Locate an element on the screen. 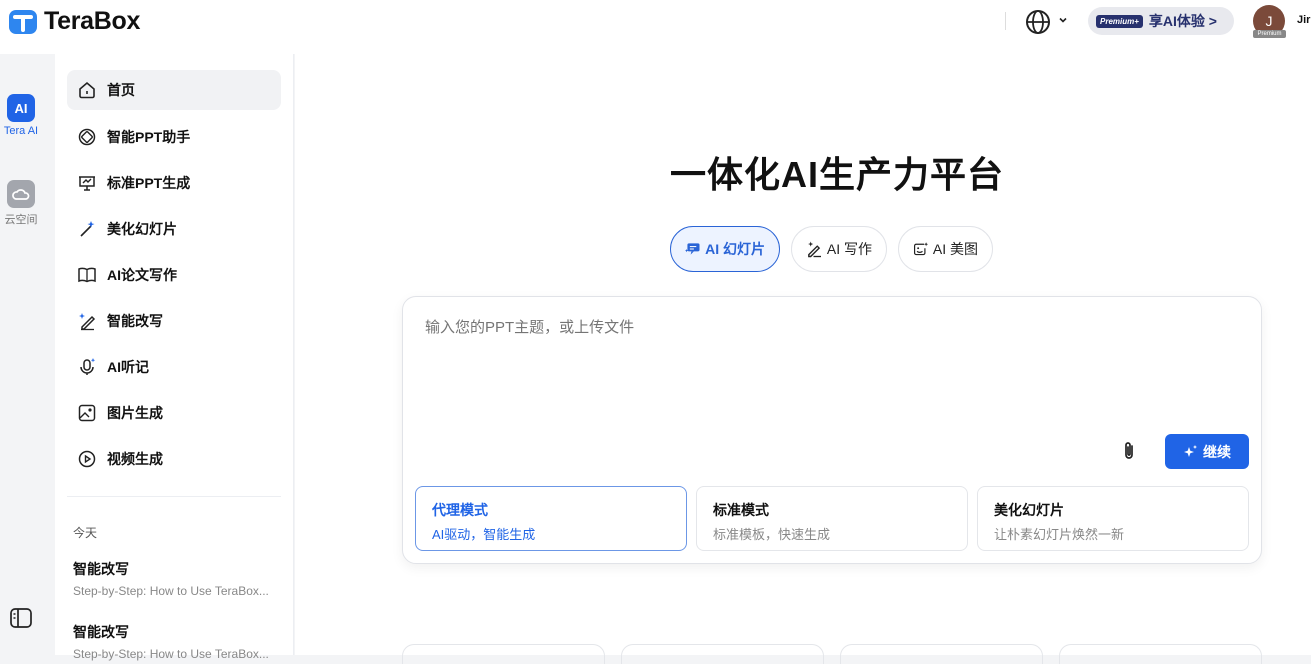  nav-label: AI论文写作 is located at coordinates (142, 275).